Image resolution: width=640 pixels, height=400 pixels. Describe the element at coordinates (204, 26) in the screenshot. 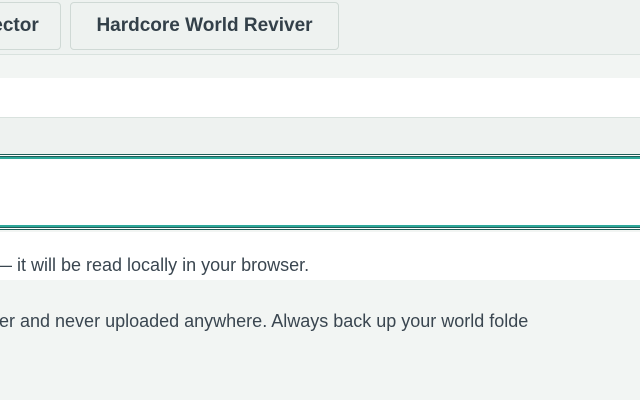

I see `tab-hardcore-world-reviver: Hardcore World Reviver` at that location.